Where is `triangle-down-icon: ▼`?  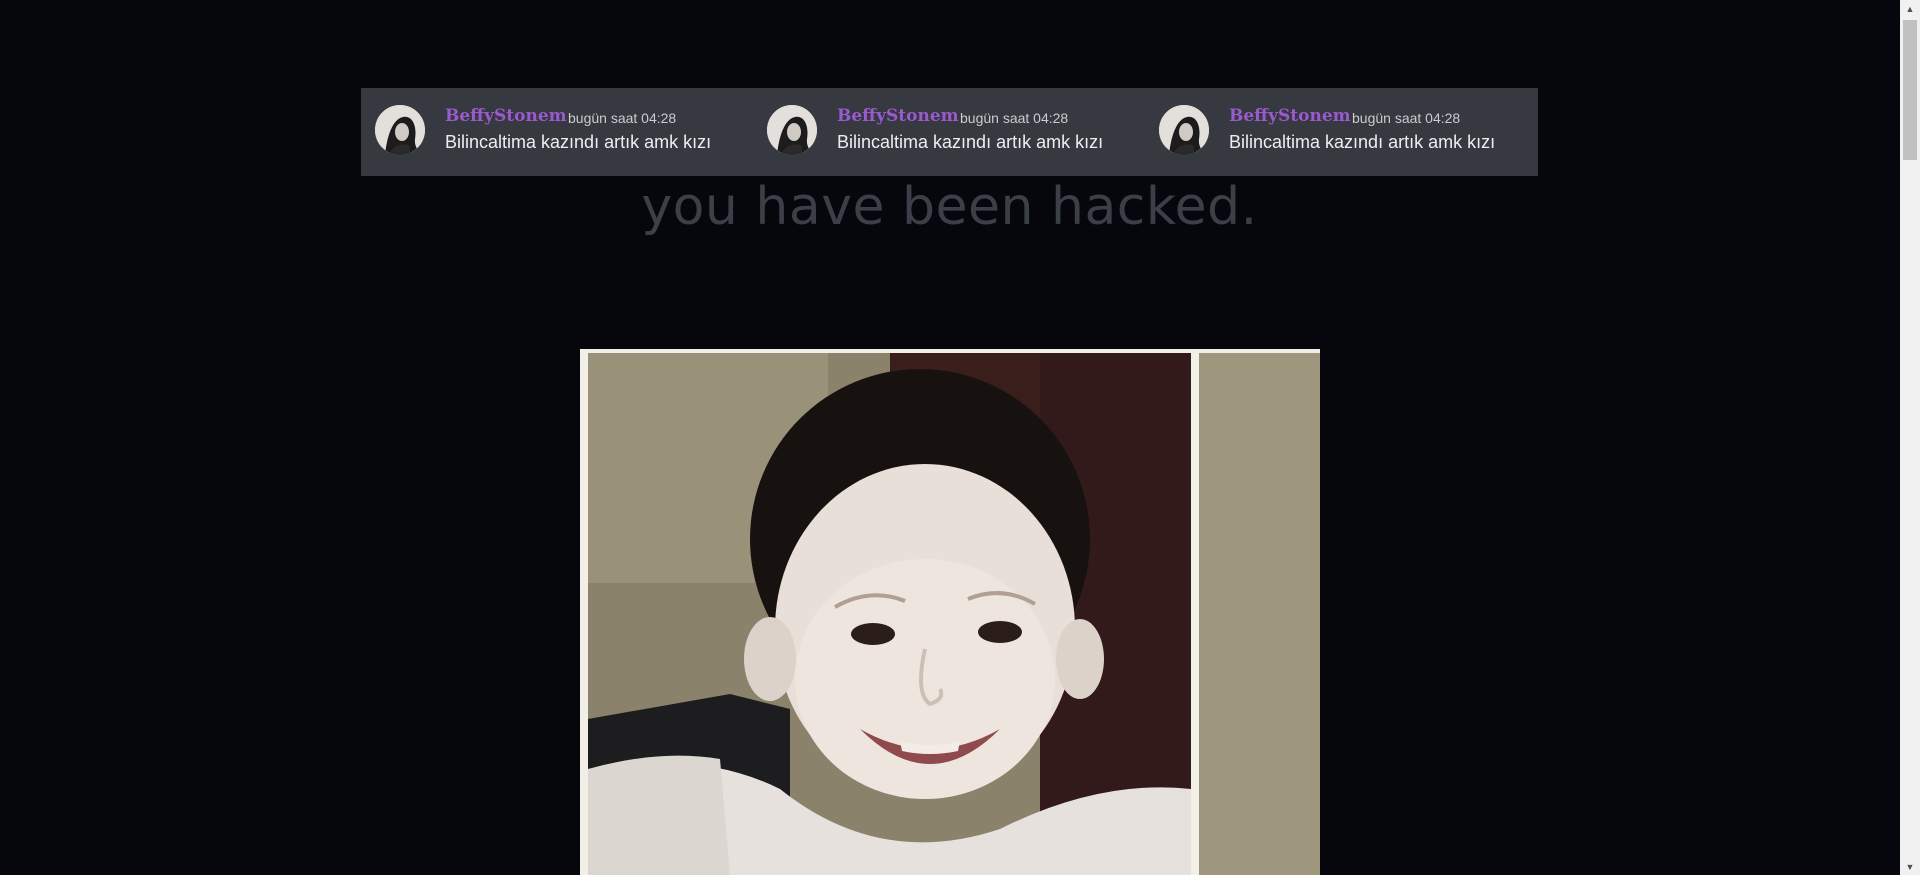 triangle-down-icon: ▼ is located at coordinates (1910, 866).